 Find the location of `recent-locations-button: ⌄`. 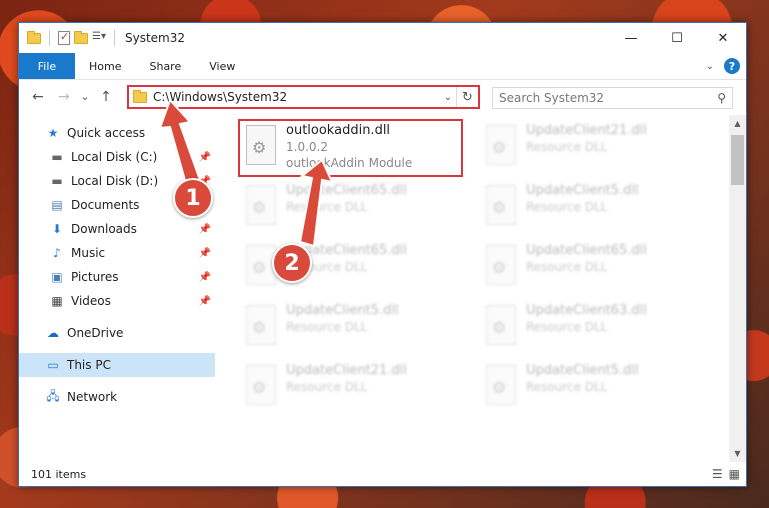

recent-locations-button: ⌄ is located at coordinates (85, 96).